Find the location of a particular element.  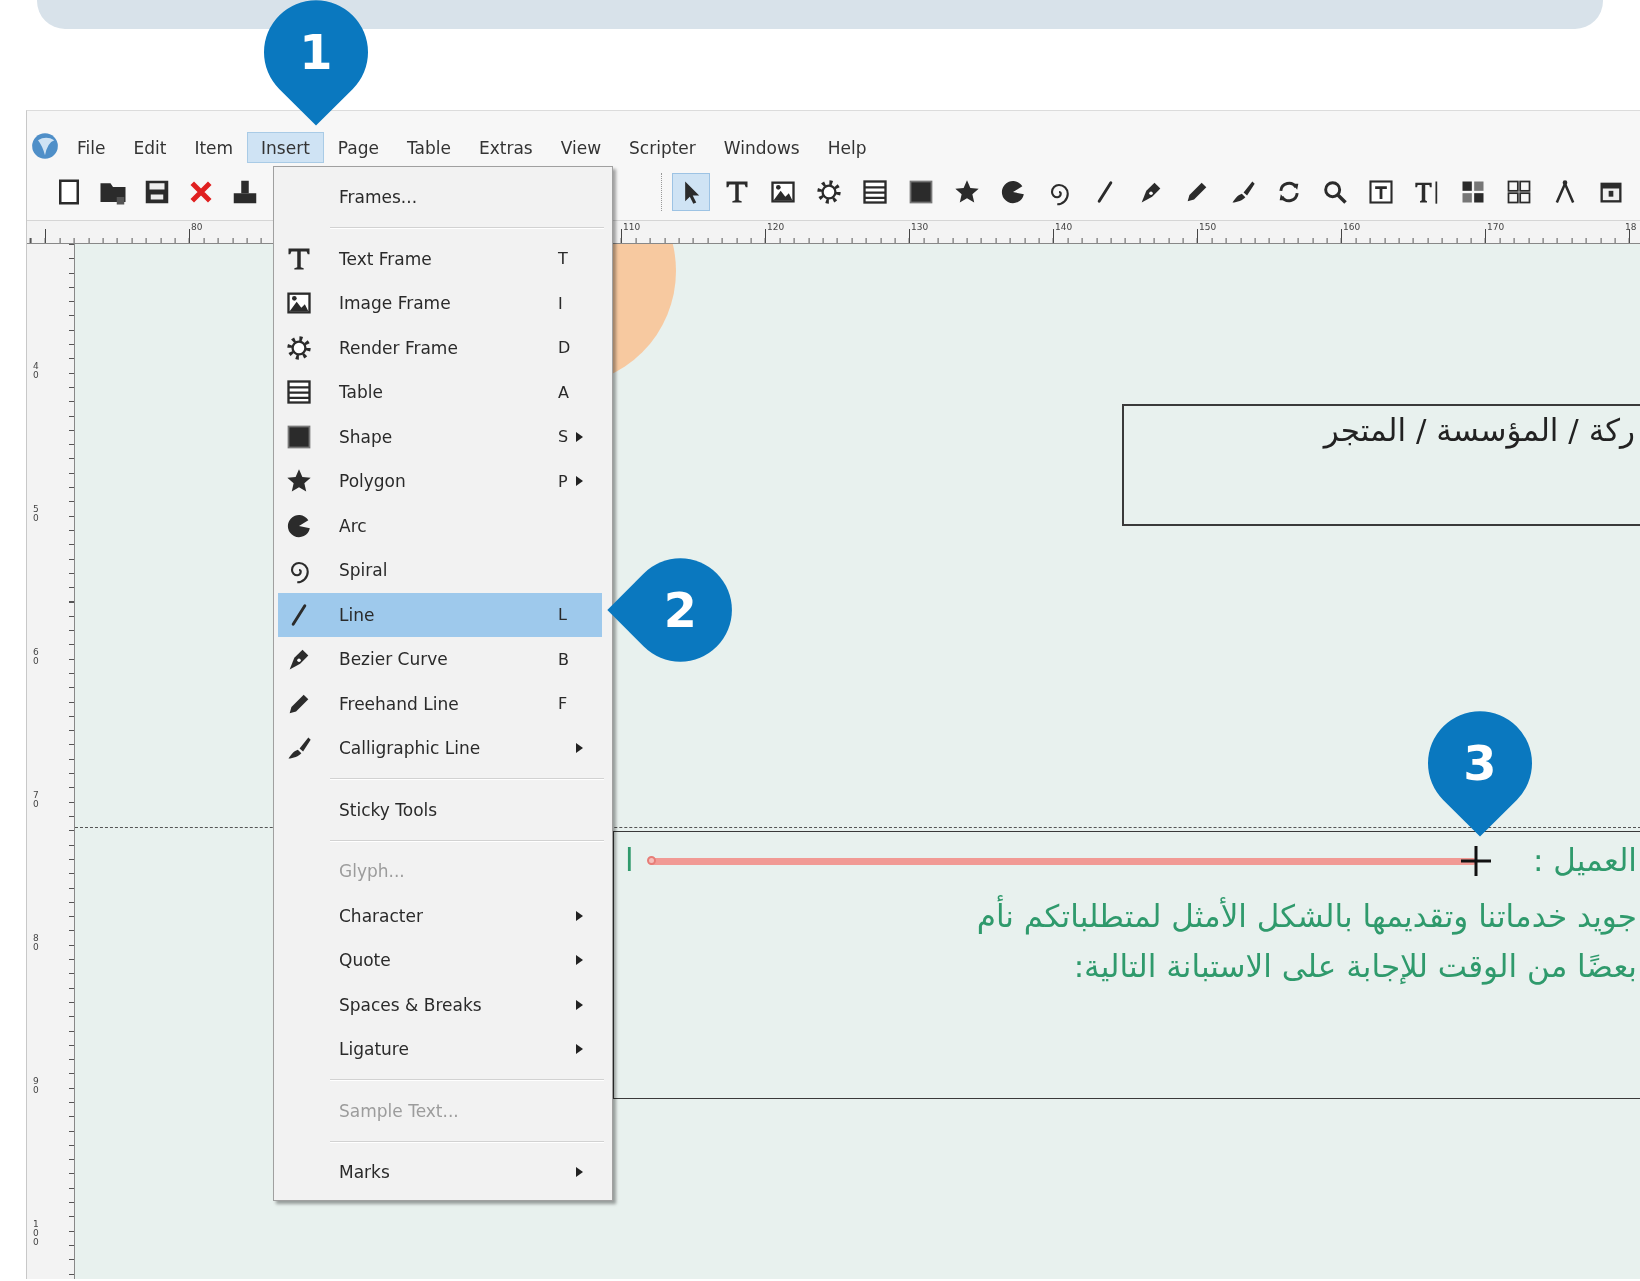

menu-item: Shape S is located at coordinates (440, 436).